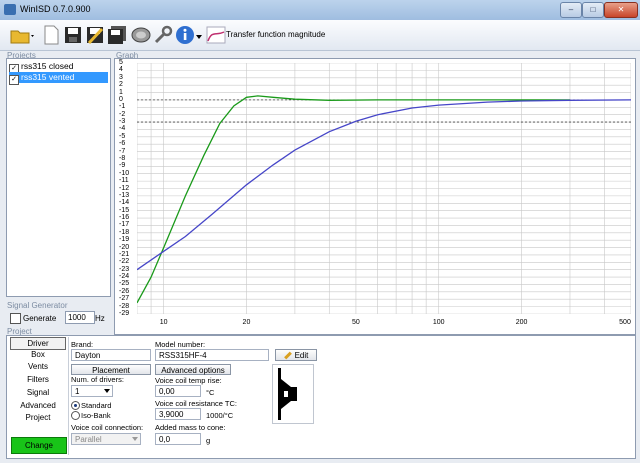 This screenshot has width=640, height=463. I want to click on y-tick-label: -21, so click(124, 254).